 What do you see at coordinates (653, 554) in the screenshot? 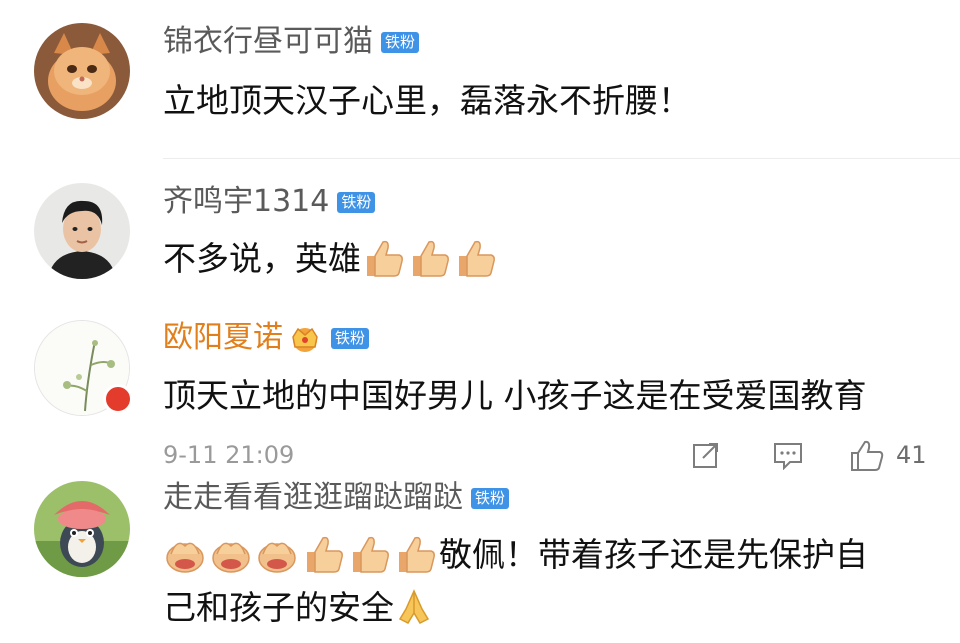
I see `comment-text-line1: 敬佩！带着孩子还是先保护自` at bounding box center [653, 554].